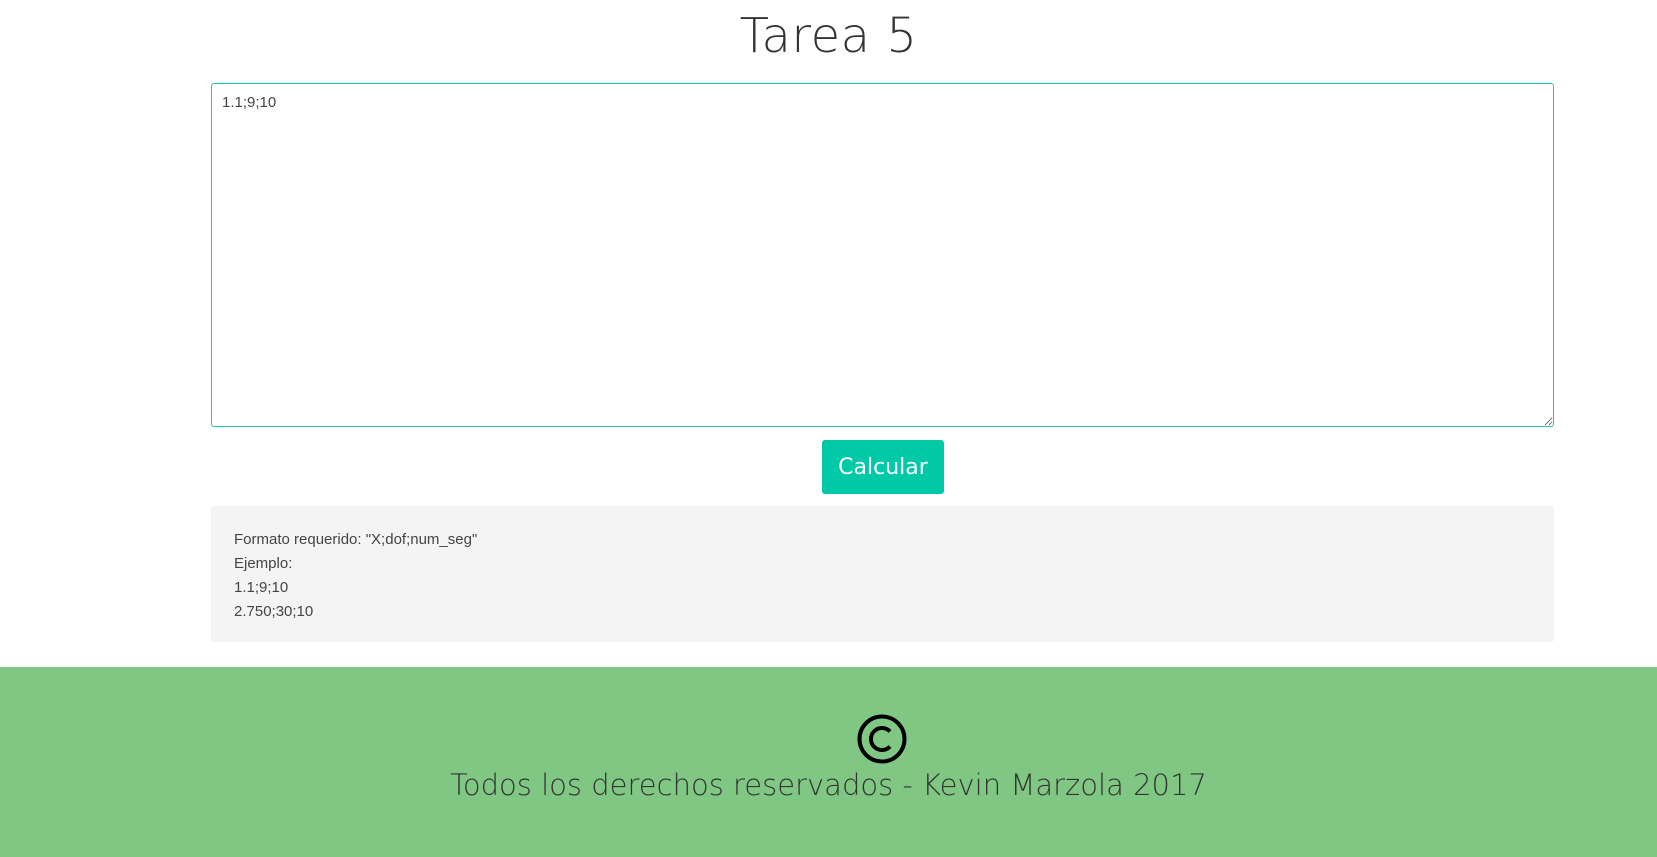 The image size is (1657, 857). Describe the element at coordinates (261, 587) in the screenshot. I see `example-line: 1.1;9;10` at that location.